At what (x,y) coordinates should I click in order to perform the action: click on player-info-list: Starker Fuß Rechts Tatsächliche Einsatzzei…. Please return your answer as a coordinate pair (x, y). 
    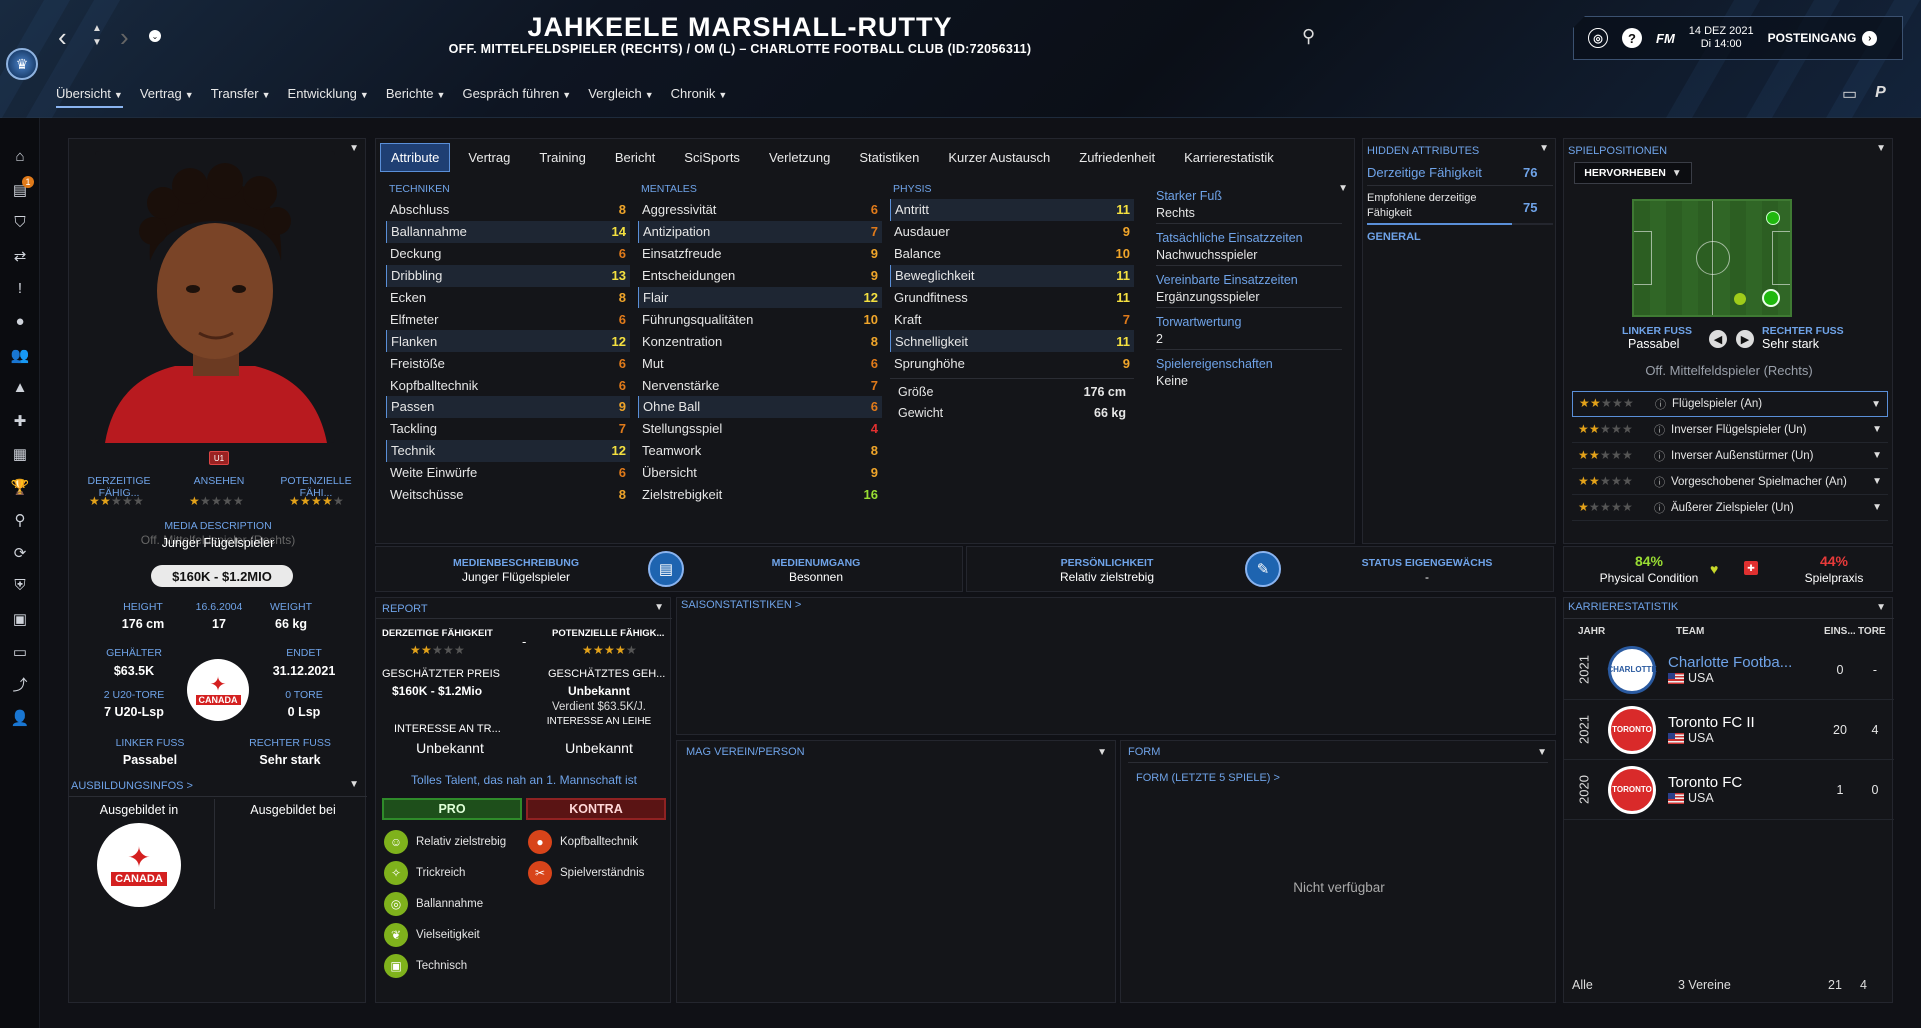
    Looking at the image, I should click on (1249, 293).